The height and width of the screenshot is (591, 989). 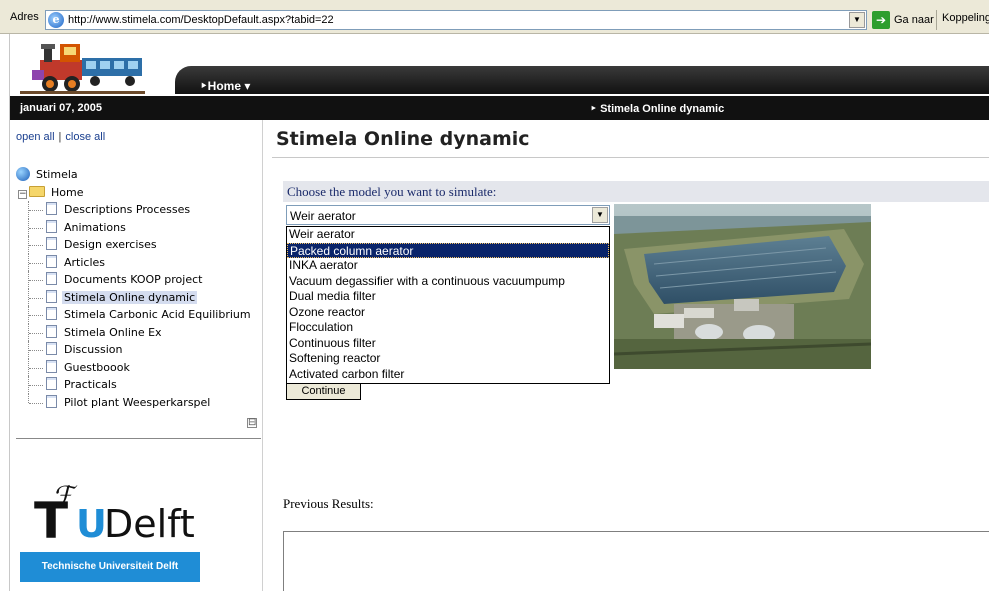 I want to click on sidebar-item: Discussion, so click(x=141, y=350).